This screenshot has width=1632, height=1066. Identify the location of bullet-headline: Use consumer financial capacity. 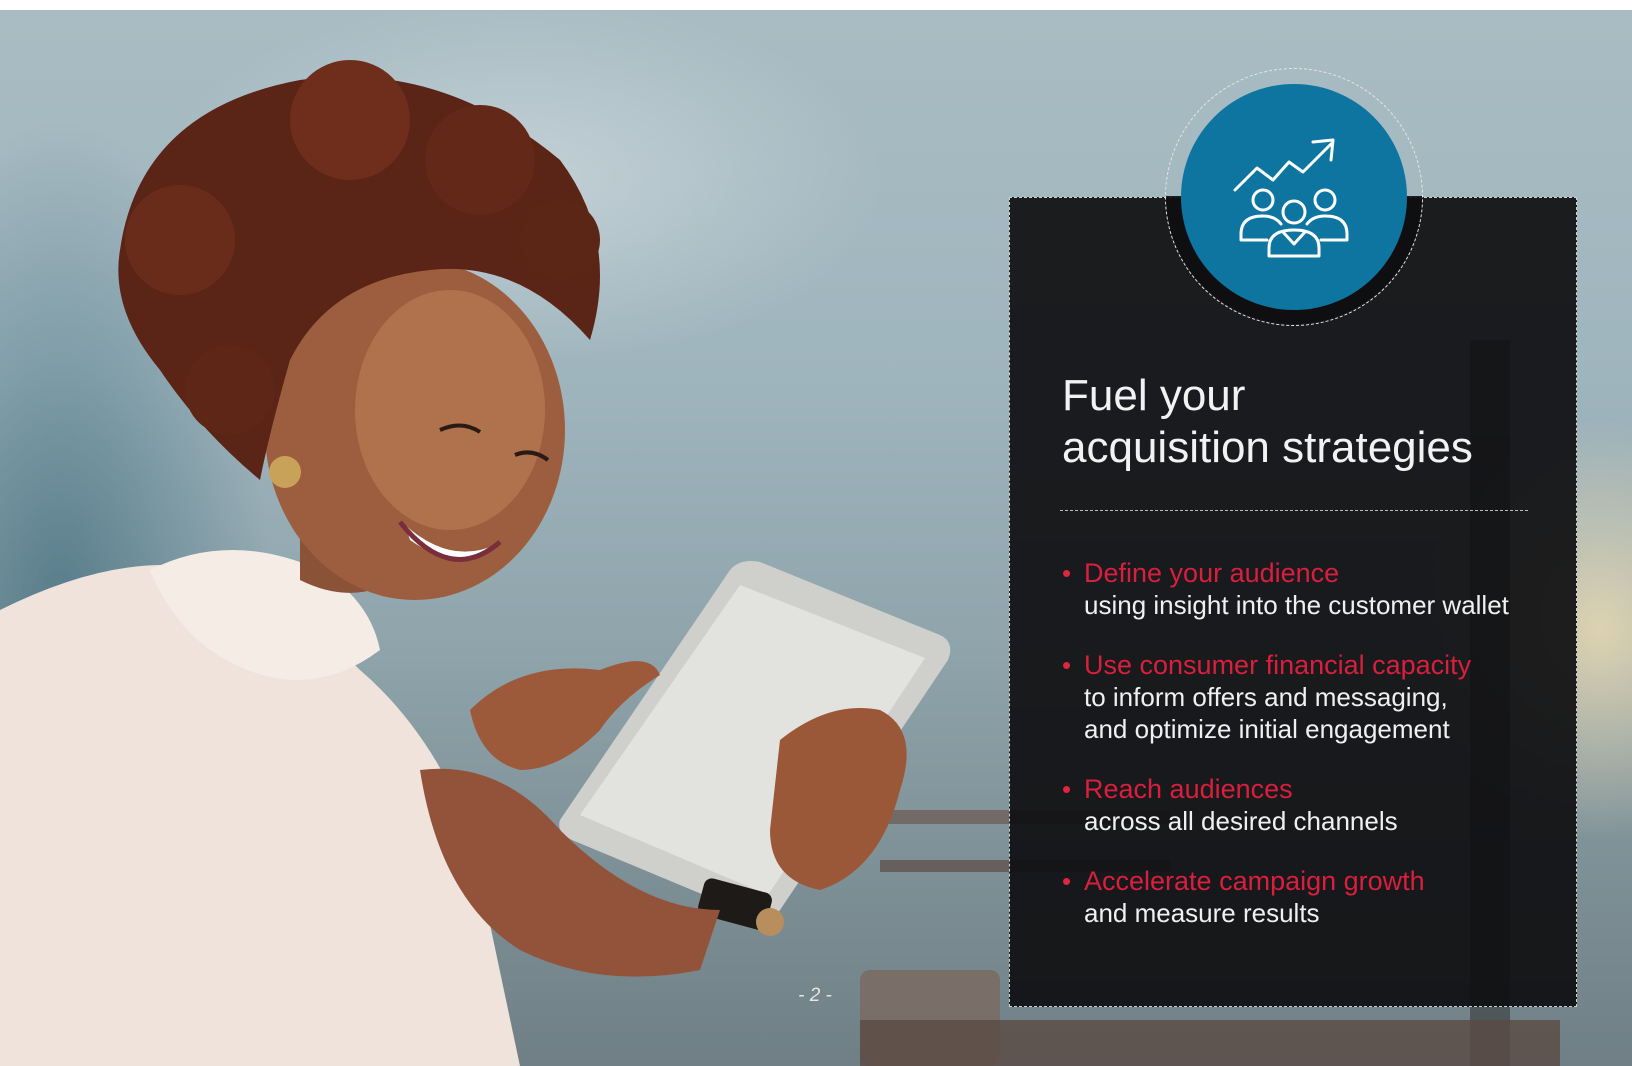
(1278, 665).